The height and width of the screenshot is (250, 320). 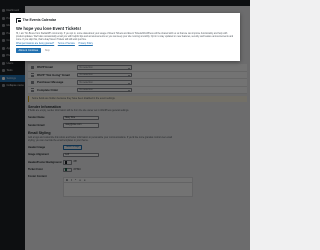 What do you see at coordinates (125, 51) in the screenshot?
I see `modal-actions: Allow & Continue Skip` at bounding box center [125, 51].